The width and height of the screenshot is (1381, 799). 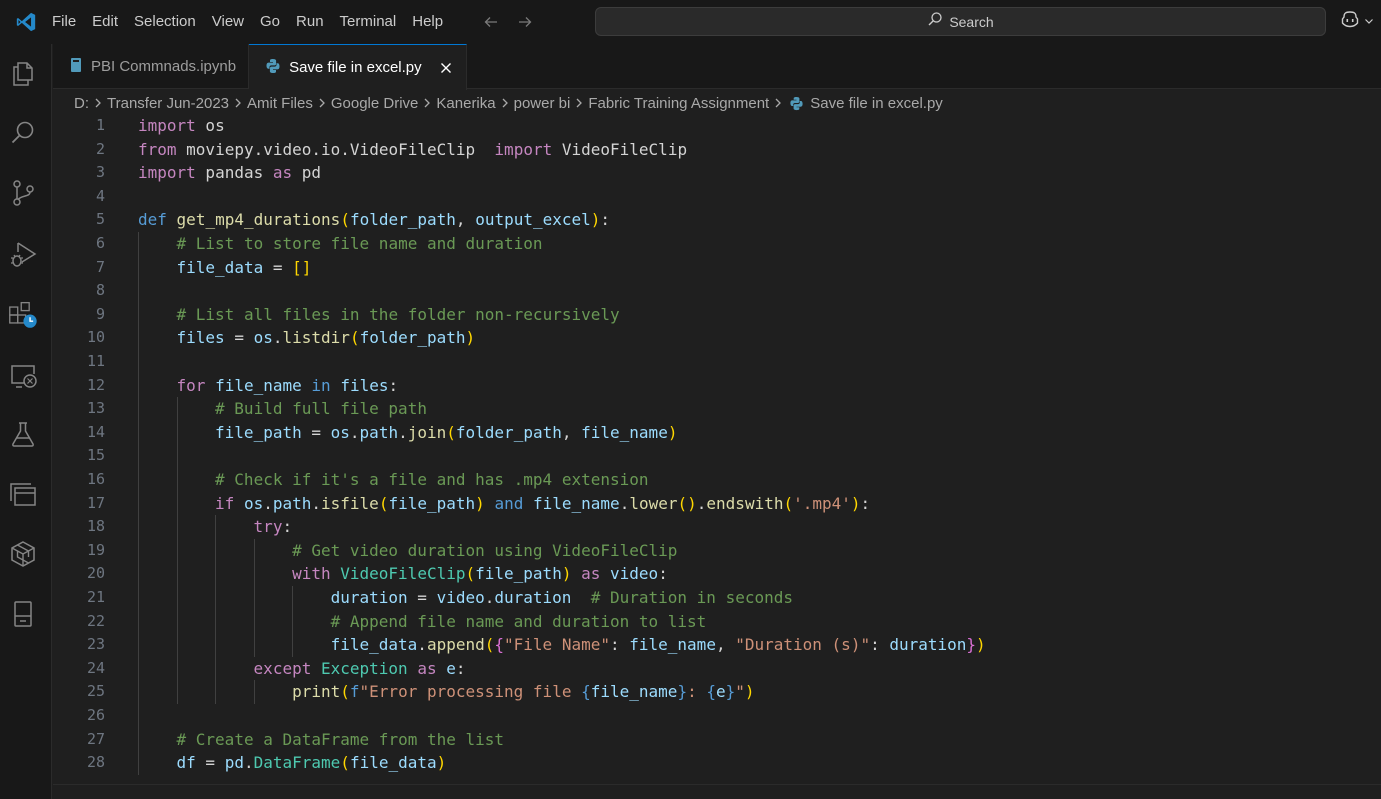 I want to click on code-token: as, so click(x=282, y=173).